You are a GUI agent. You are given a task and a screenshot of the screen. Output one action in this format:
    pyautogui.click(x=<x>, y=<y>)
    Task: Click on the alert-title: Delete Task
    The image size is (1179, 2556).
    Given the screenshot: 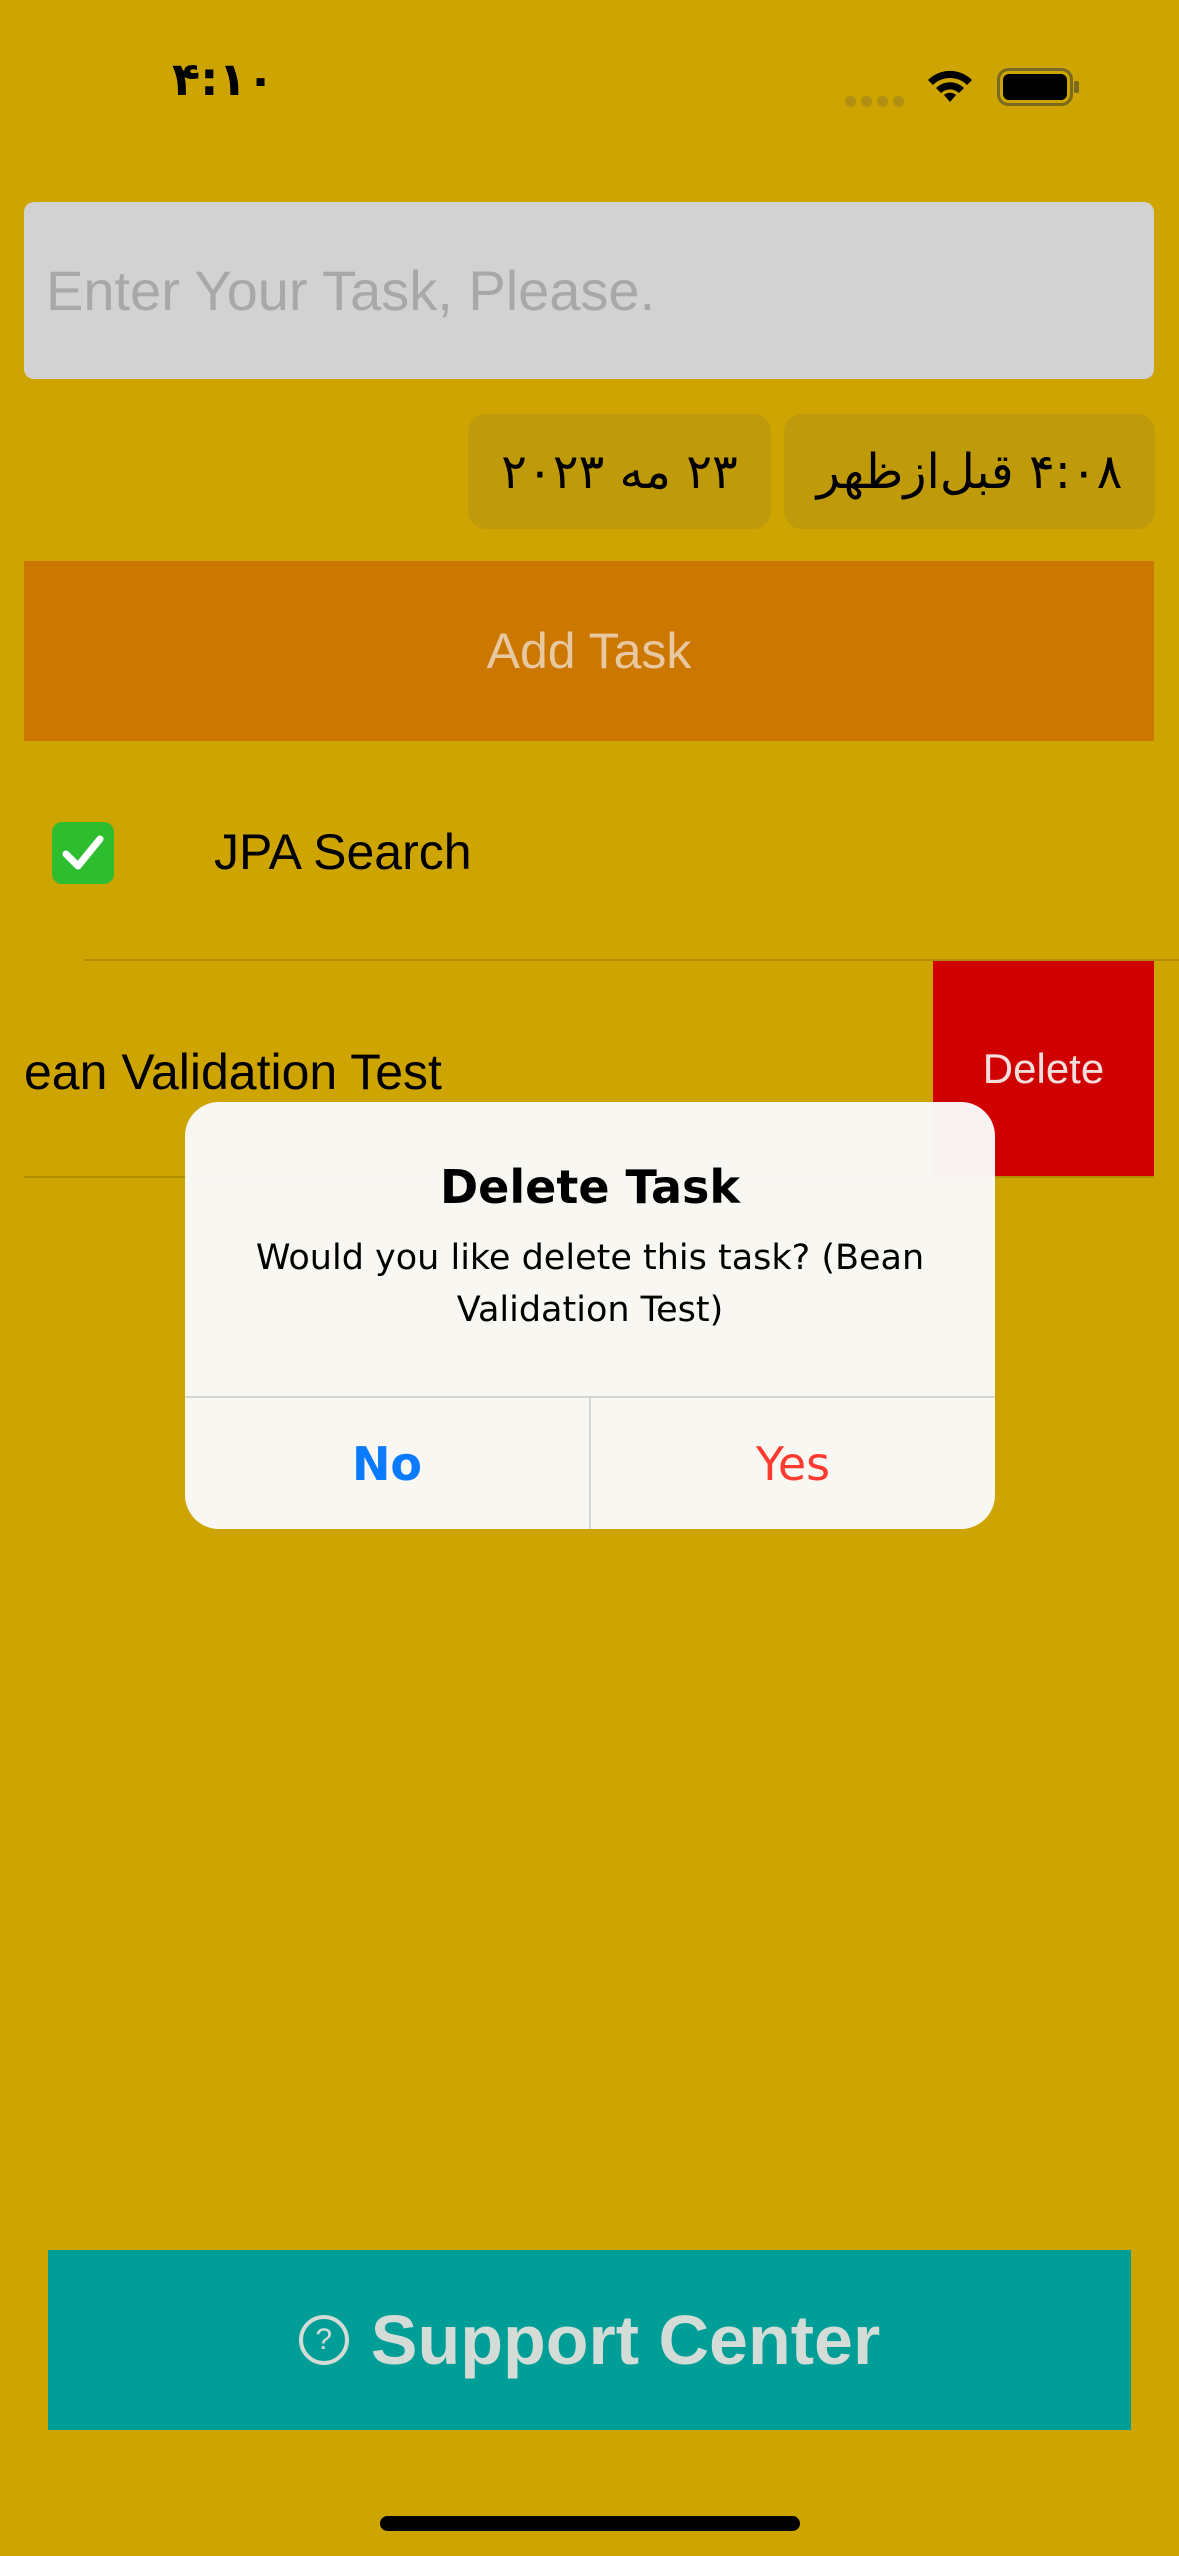 What is the action you would take?
    pyautogui.click(x=589, y=1187)
    